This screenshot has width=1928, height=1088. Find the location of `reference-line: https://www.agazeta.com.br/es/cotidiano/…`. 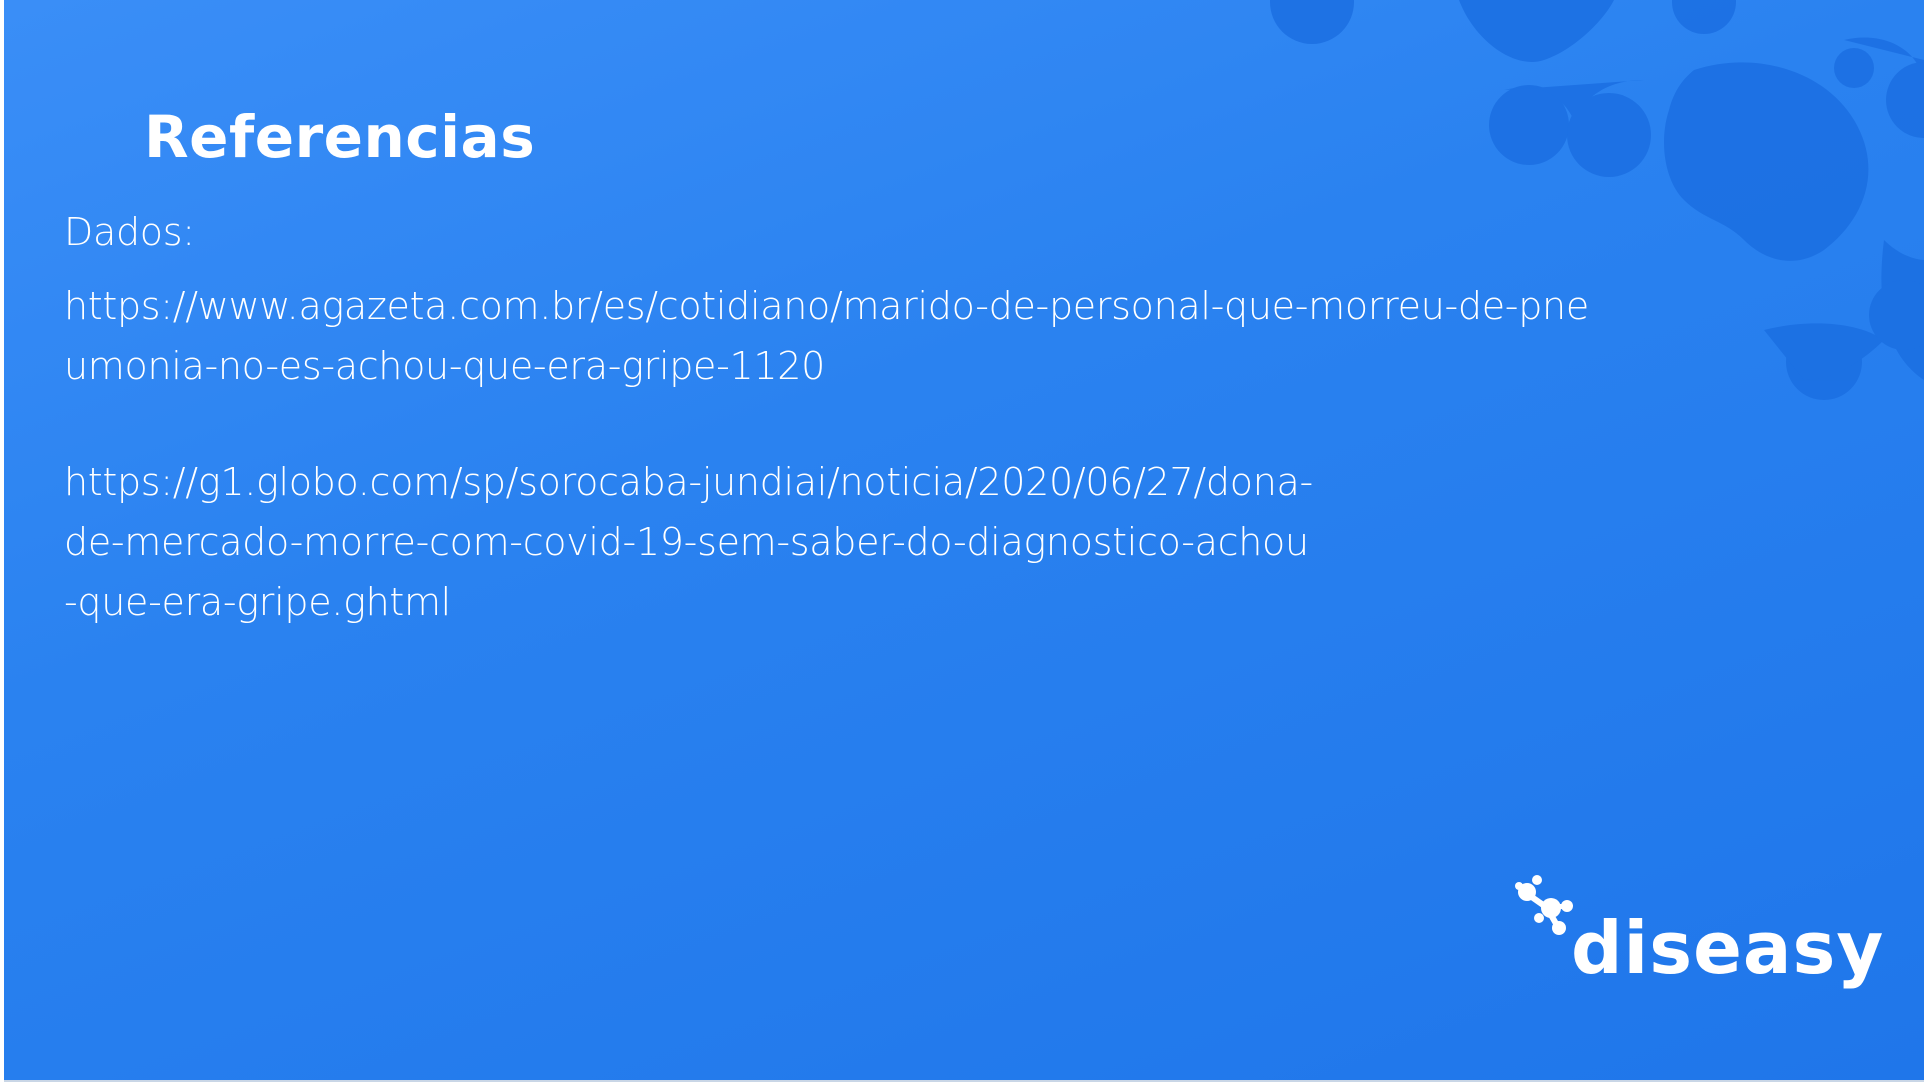

reference-line: https://www.agazeta.com.br/es/cotidiano/… is located at coordinates (826, 306).